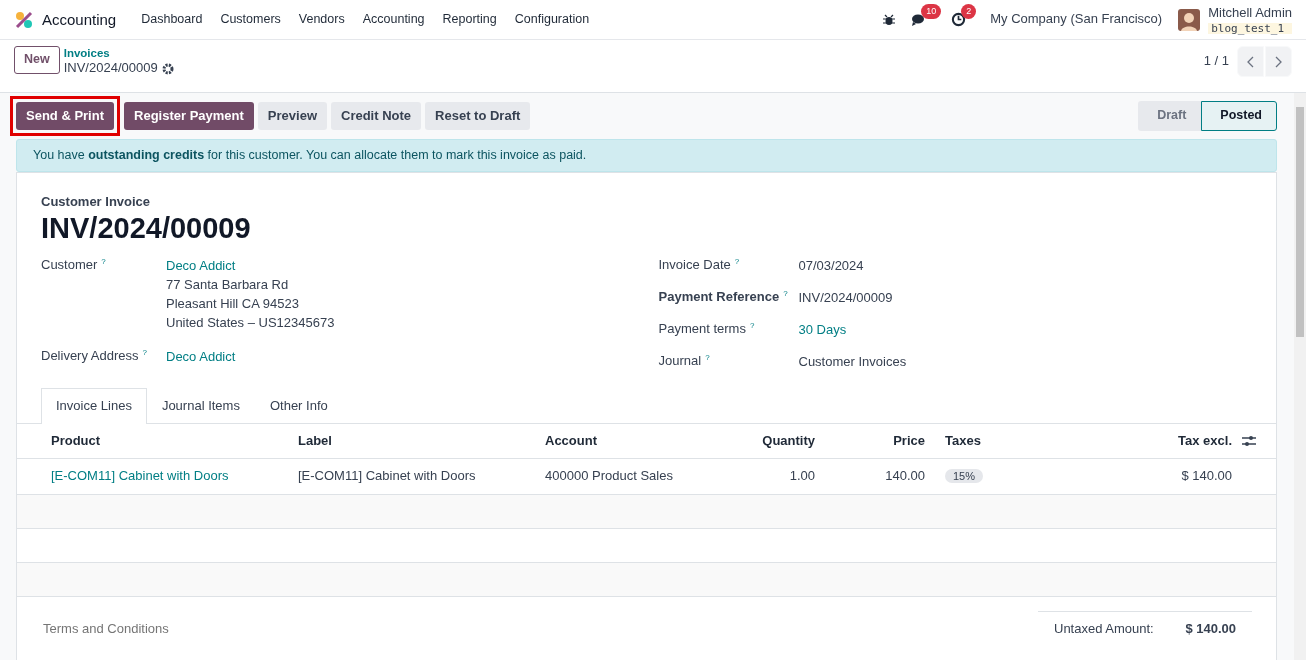 The height and width of the screenshot is (660, 1306). I want to click on table-cell-text: 1.00, so click(802, 476).